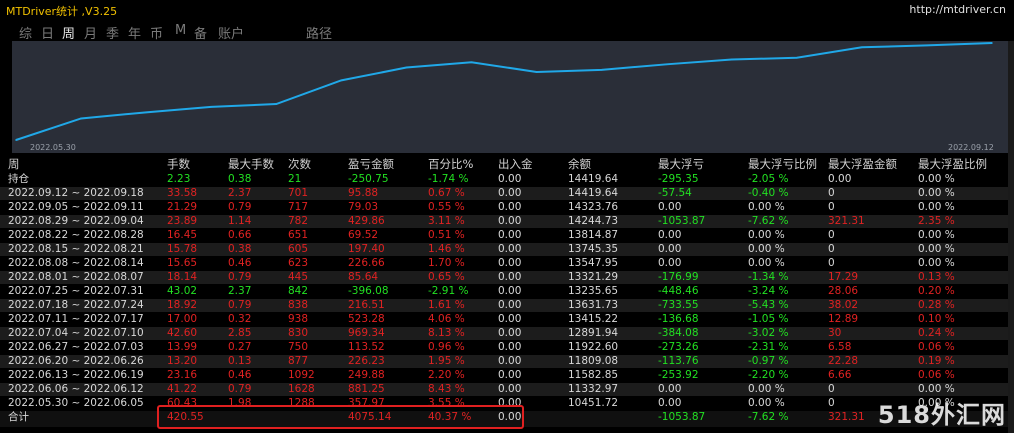  What do you see at coordinates (231, 32) in the screenshot?
I see `tab-9: 账户` at bounding box center [231, 32].